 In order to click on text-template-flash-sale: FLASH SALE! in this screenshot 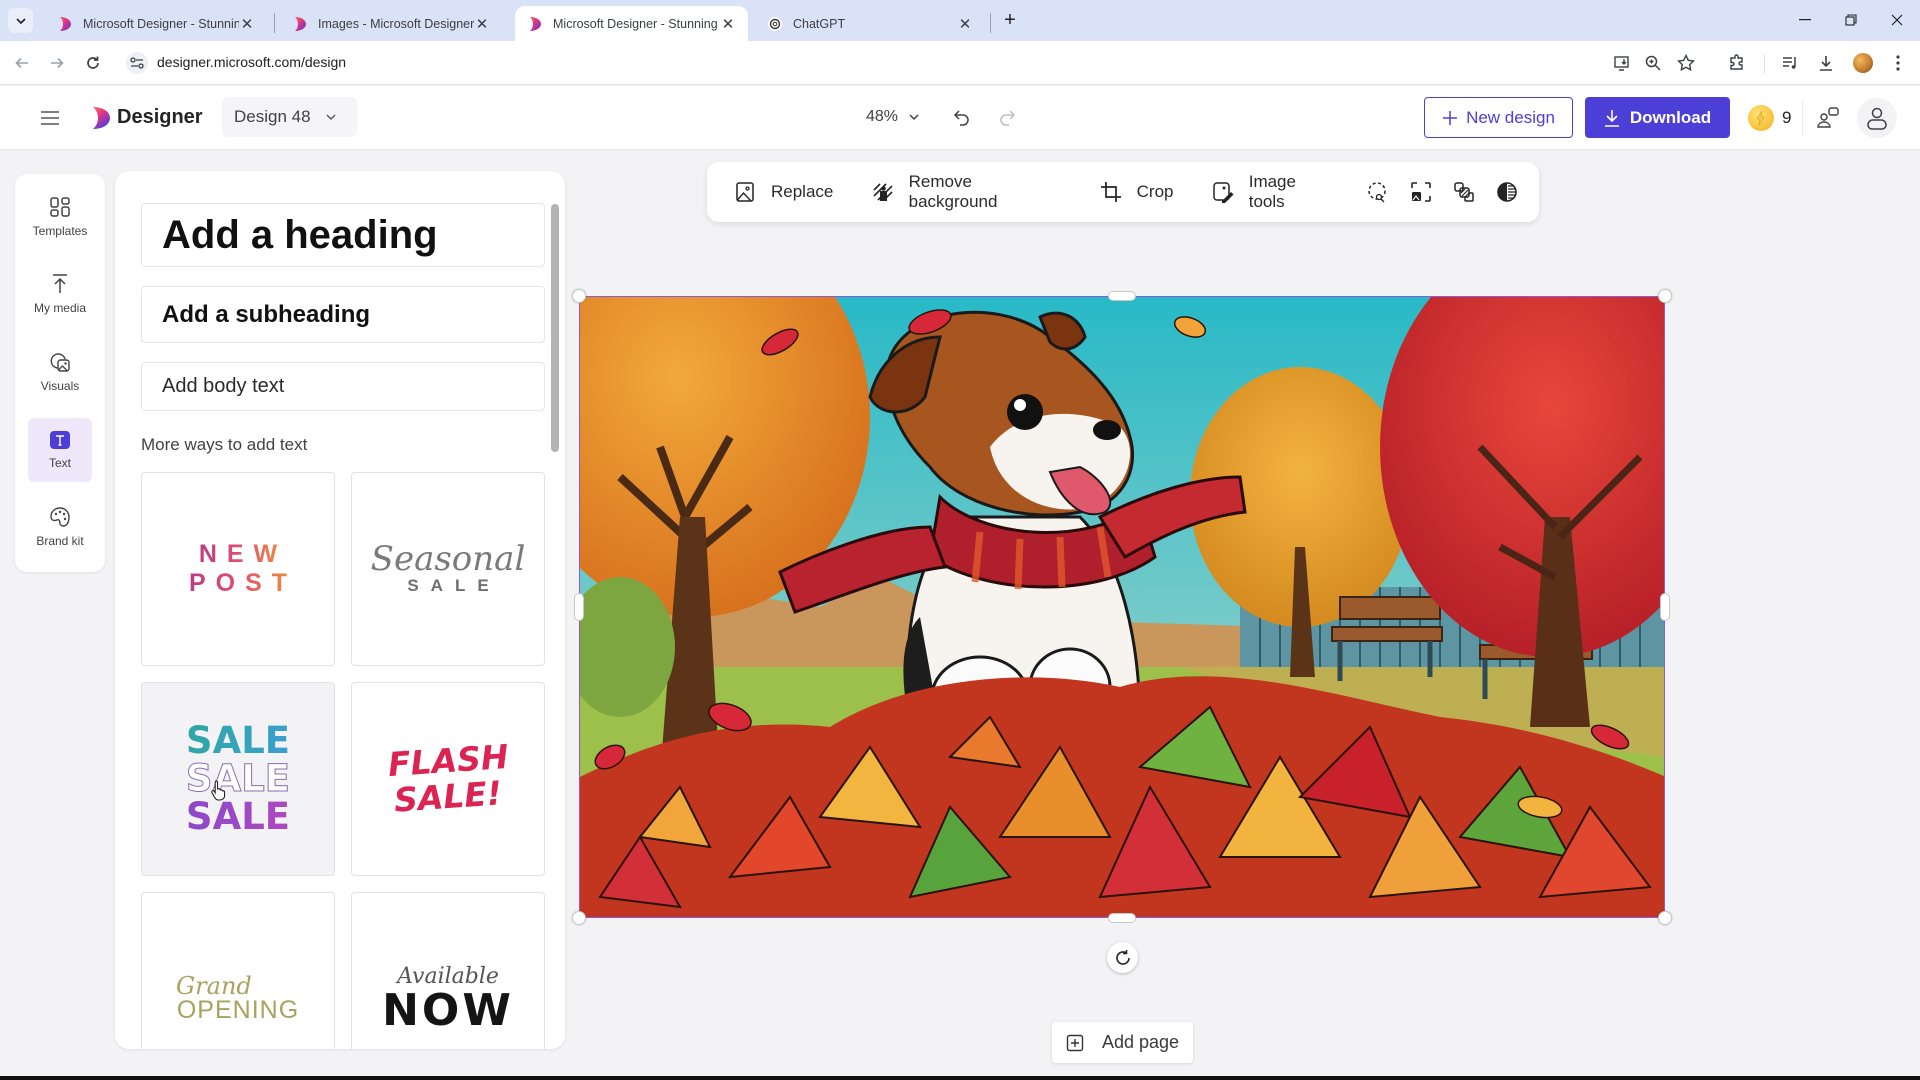, I will do `click(448, 779)`.